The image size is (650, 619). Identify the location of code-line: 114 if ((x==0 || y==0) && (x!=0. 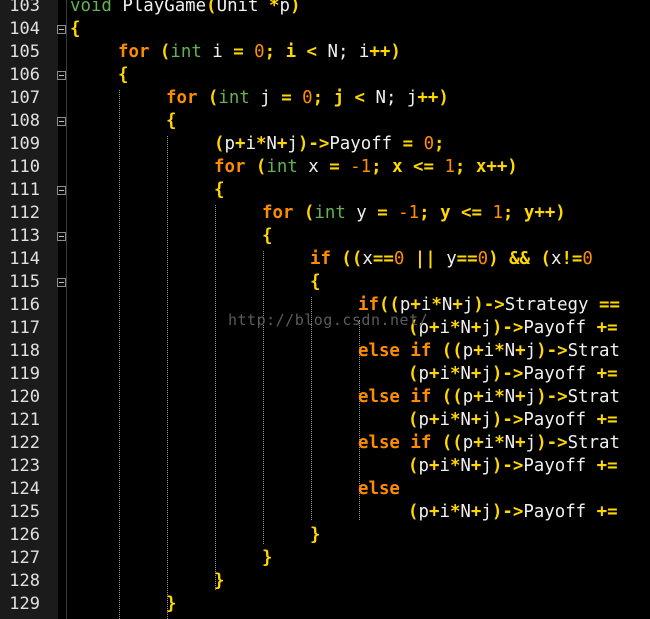
(325, 259).